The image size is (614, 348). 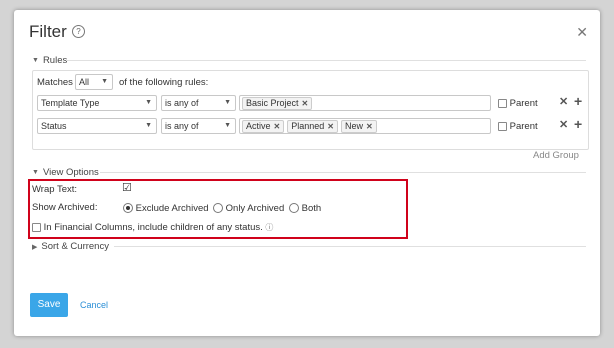 I want to click on rule-field-value: Template Type, so click(x=70, y=103).